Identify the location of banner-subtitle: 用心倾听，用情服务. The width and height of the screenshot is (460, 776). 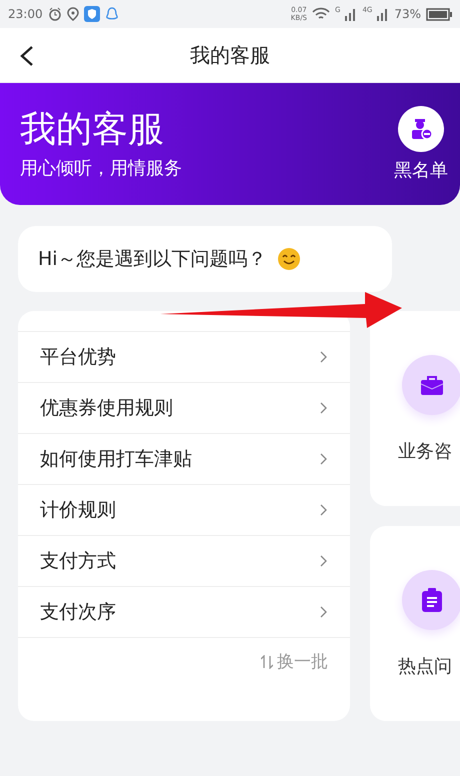
(101, 168).